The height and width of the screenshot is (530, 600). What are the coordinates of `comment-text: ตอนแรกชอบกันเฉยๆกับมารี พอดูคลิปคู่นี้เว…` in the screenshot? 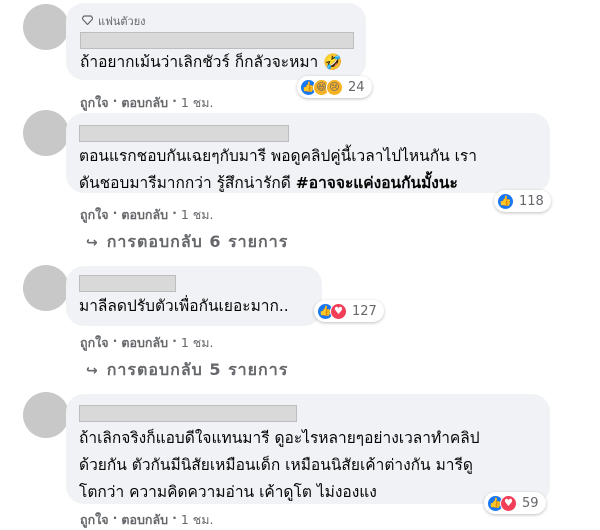 It's located at (278, 169).